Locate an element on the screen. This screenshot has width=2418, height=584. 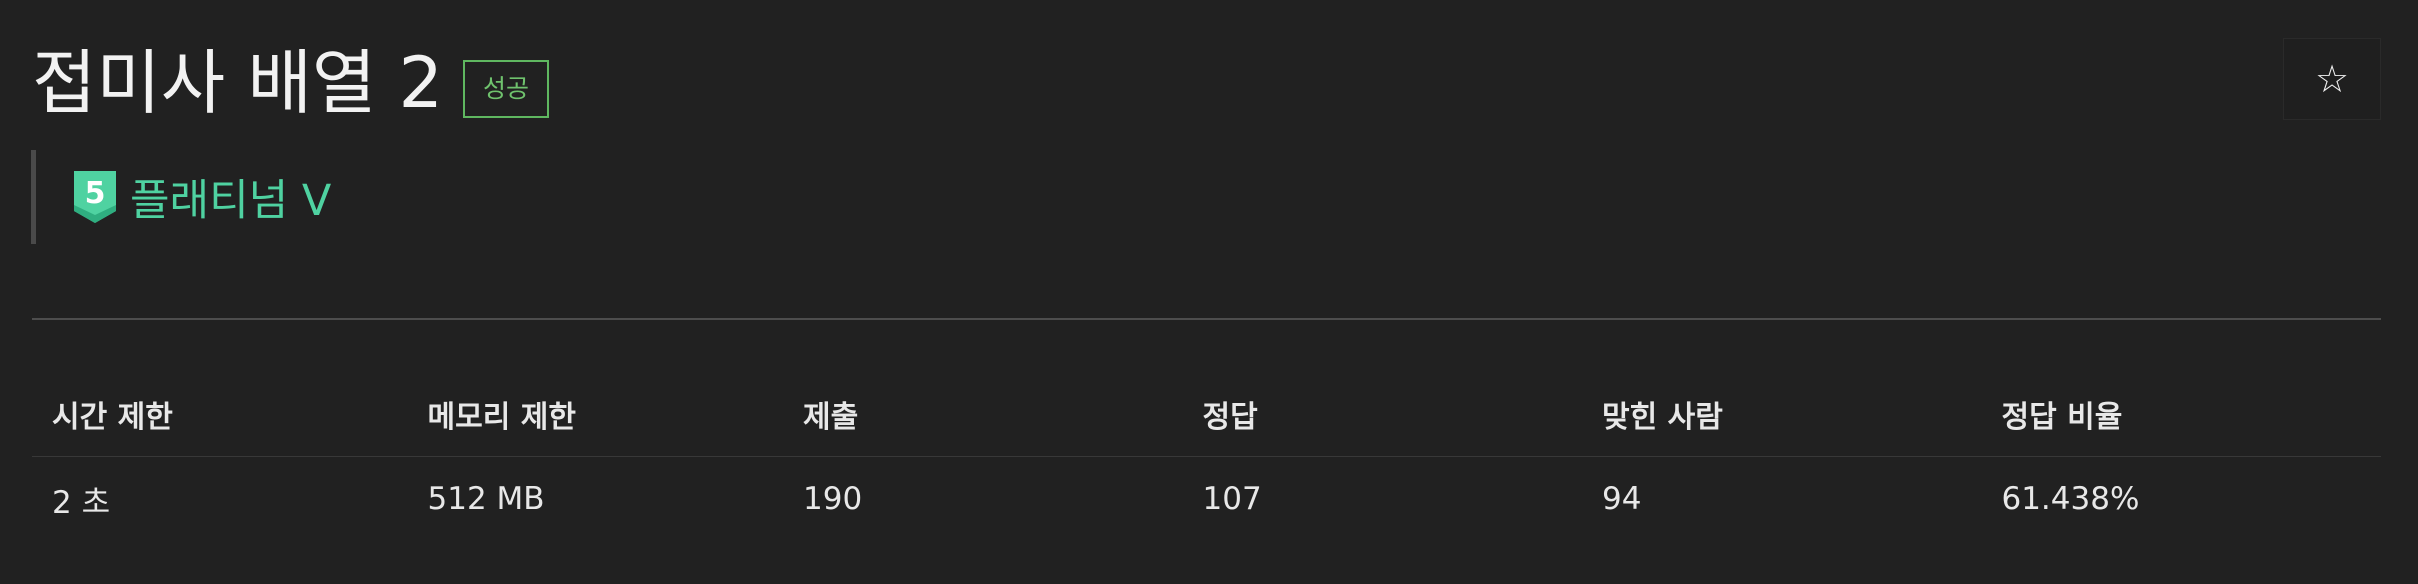
tier-block: 5 플래티넘 V is located at coordinates (181, 197).